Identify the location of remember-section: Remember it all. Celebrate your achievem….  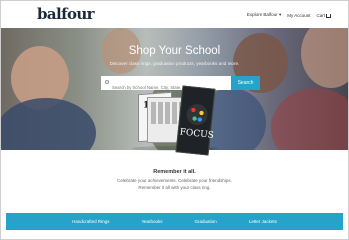
(174, 180).